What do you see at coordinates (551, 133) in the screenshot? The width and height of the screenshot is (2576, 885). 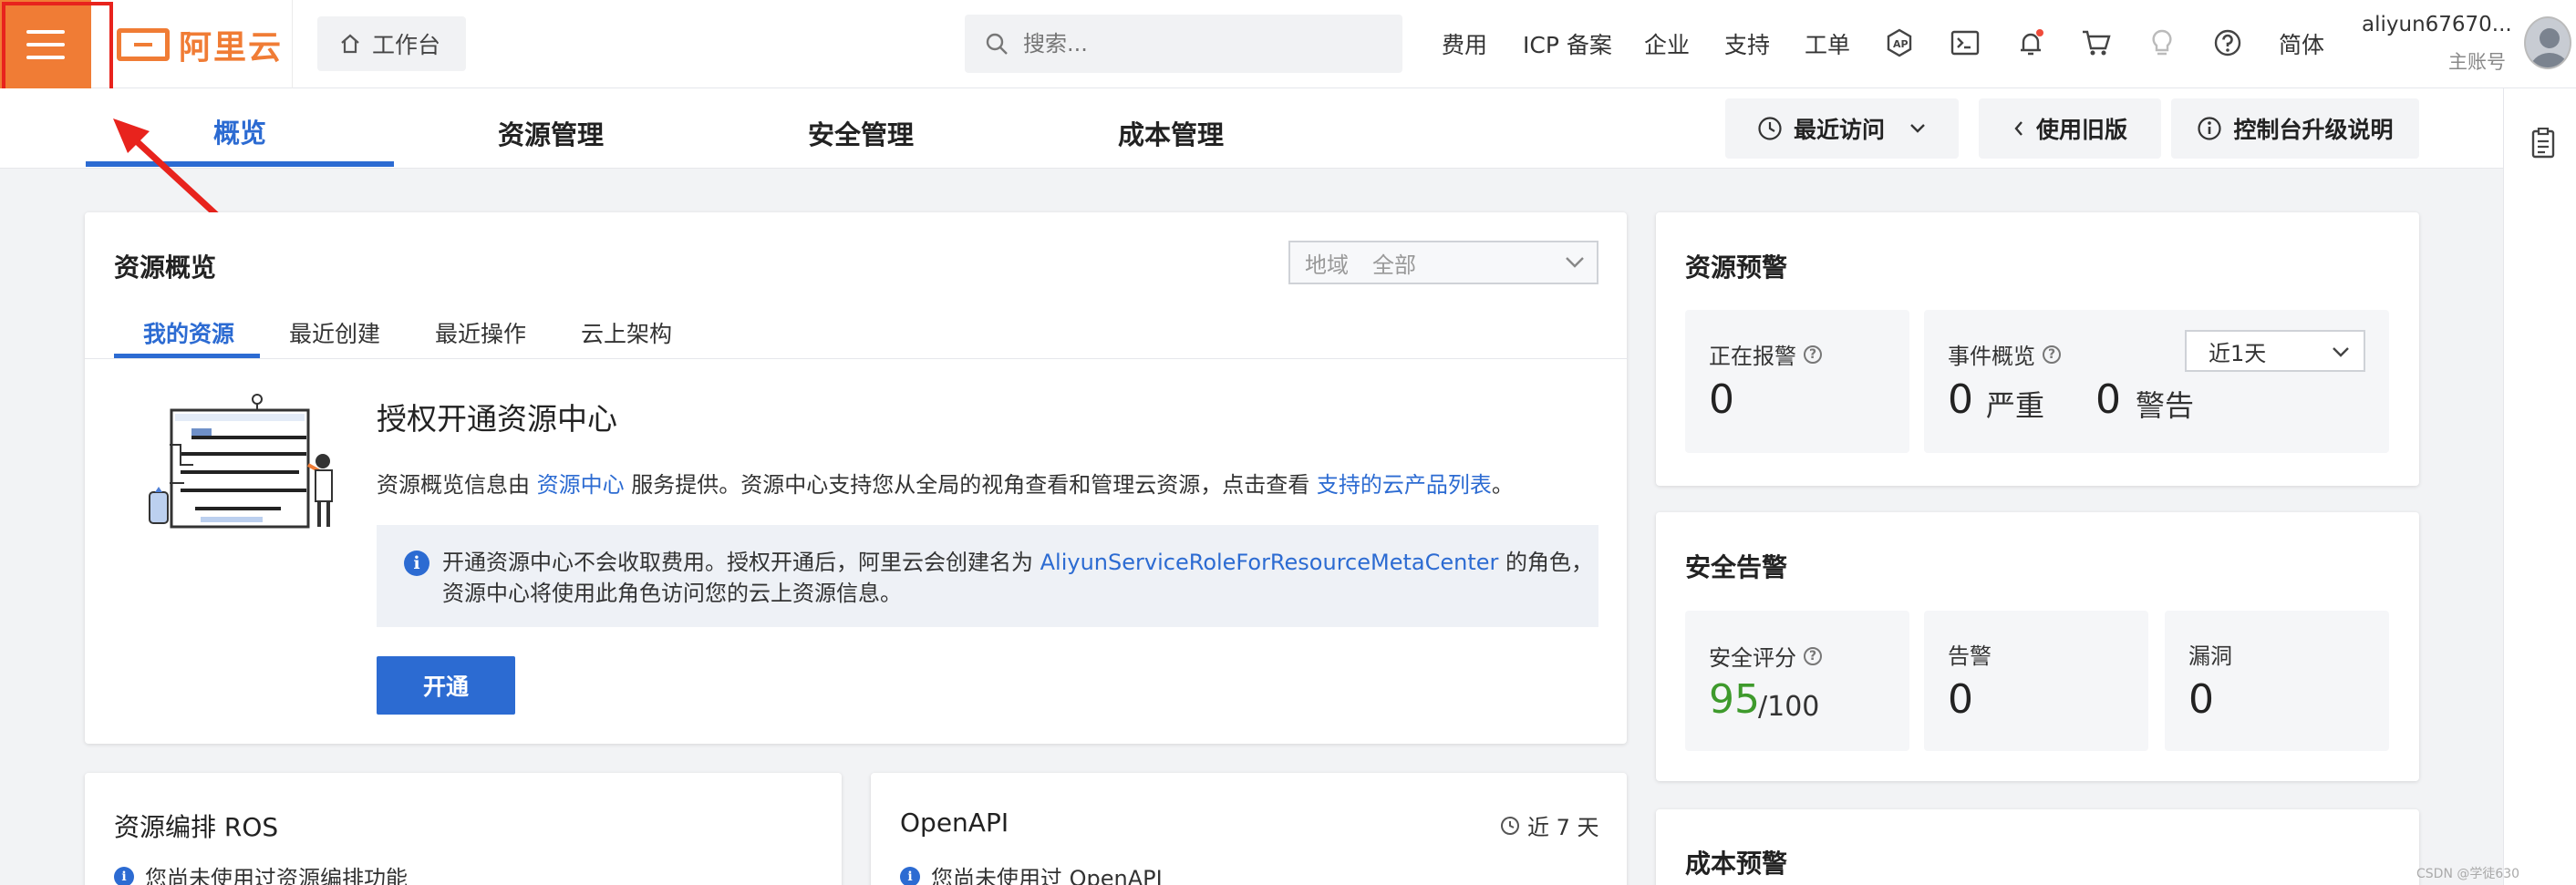 I see `tab-resource-management: 资源管理` at bounding box center [551, 133].